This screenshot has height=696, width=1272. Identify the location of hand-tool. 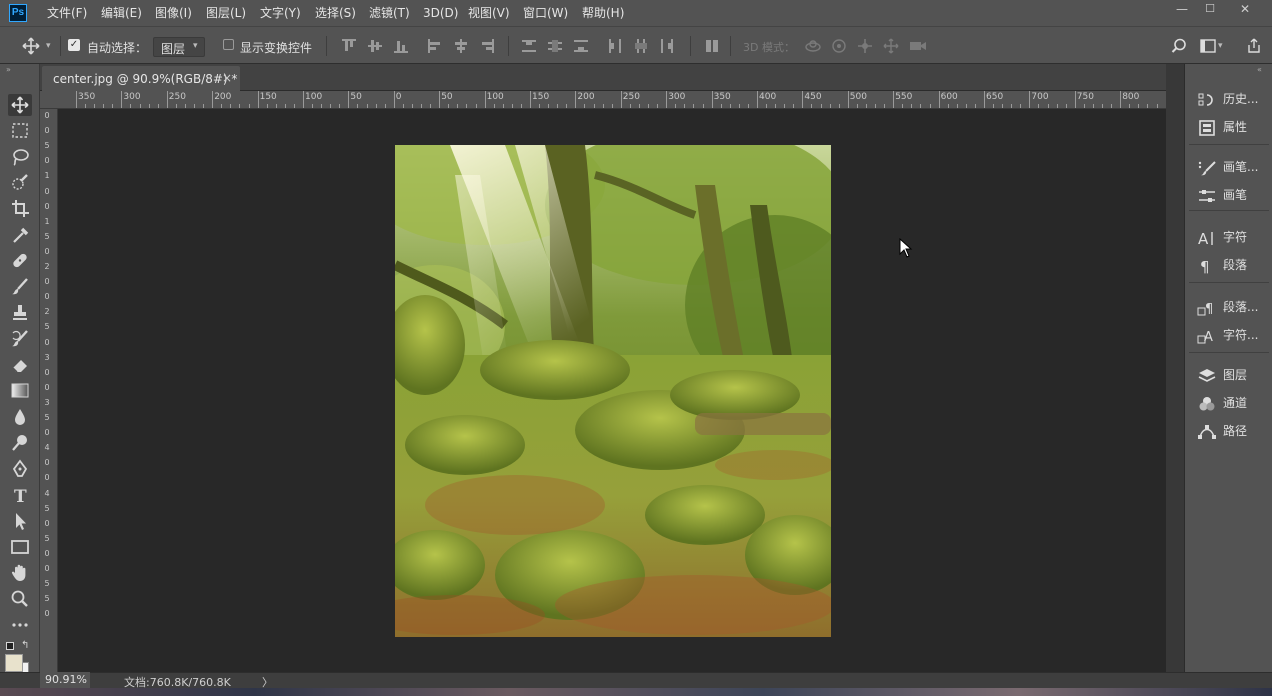
(20, 573).